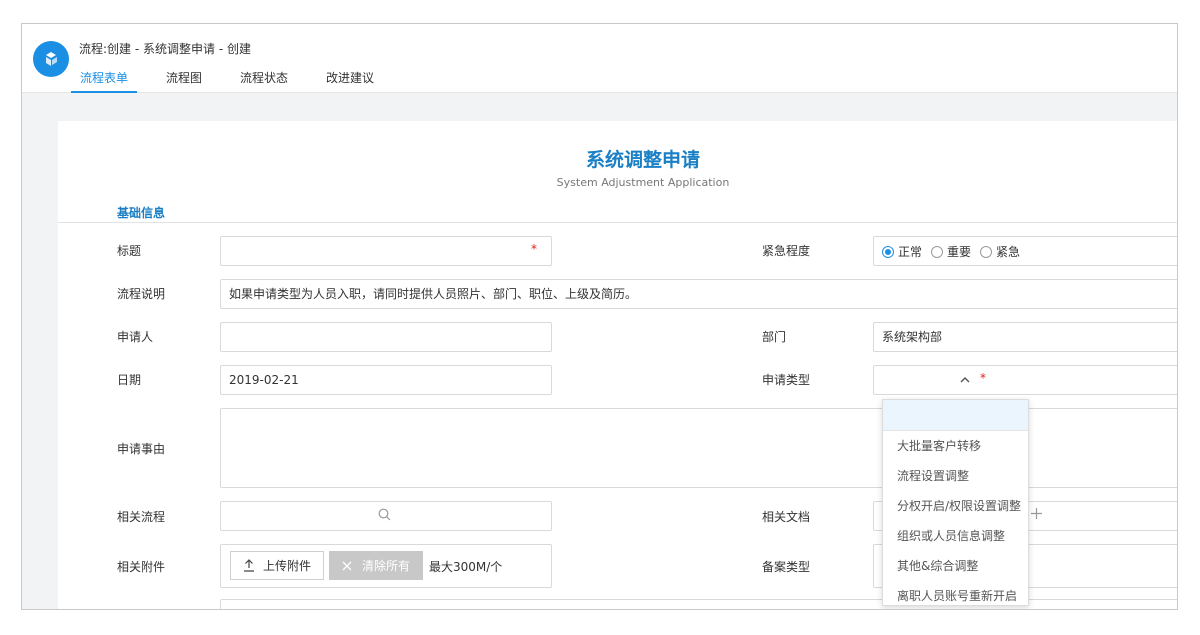  Describe the element at coordinates (184, 78) in the screenshot. I see `tab-flow-chart: 流程图` at that location.